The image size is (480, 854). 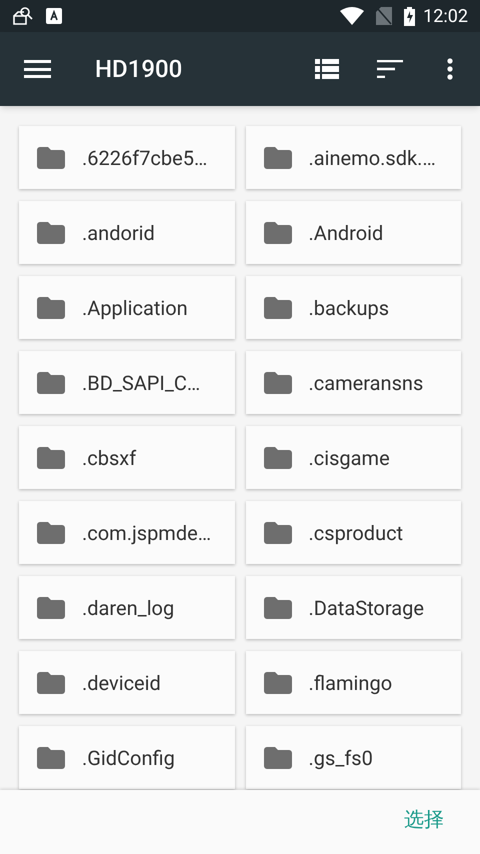 I want to click on folder-name: .GidConfig, so click(x=128, y=758).